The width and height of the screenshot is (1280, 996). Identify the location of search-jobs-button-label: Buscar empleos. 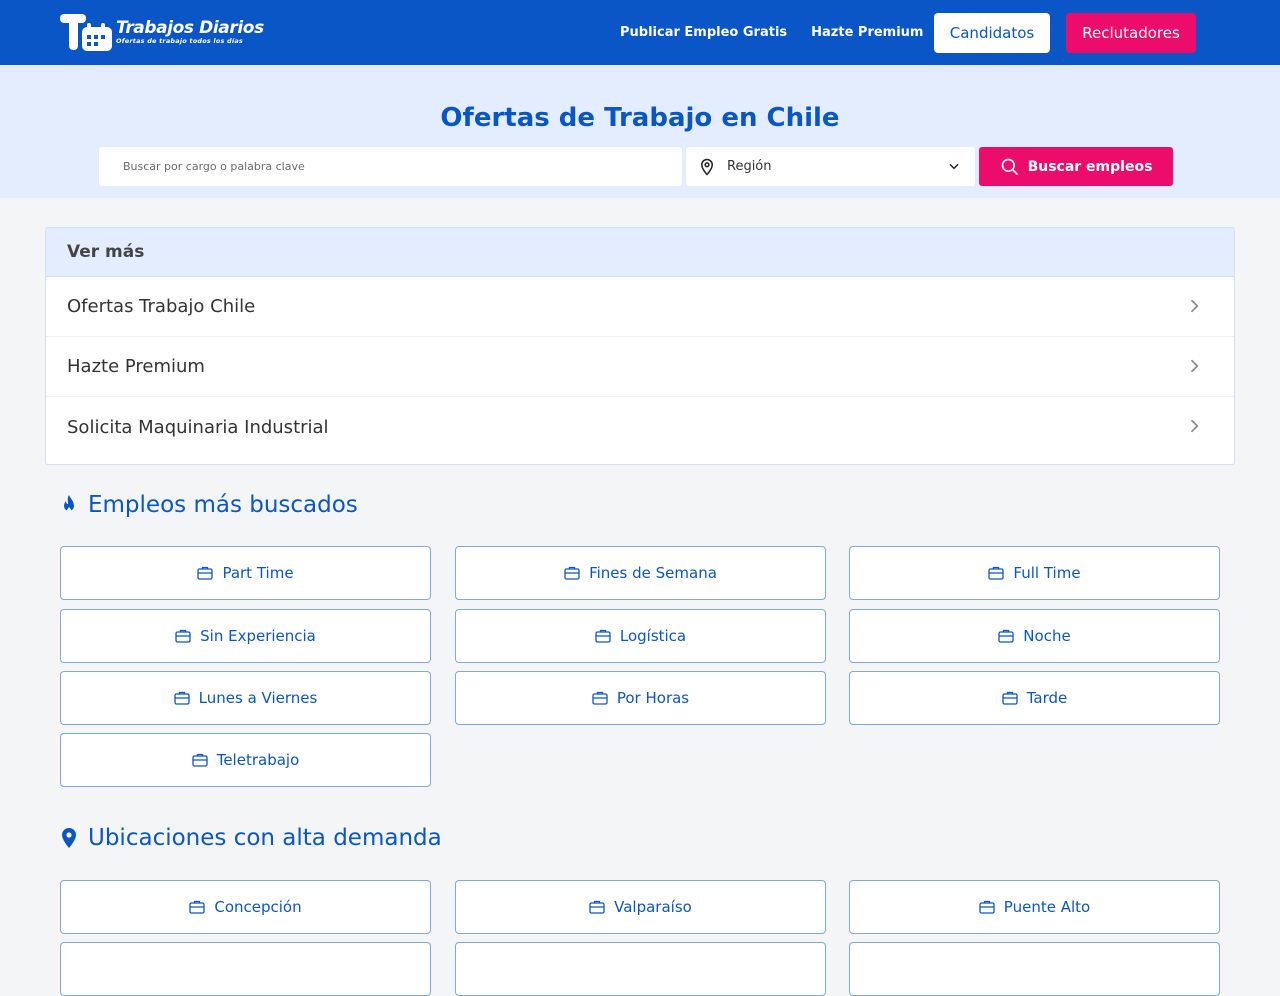
(1090, 166).